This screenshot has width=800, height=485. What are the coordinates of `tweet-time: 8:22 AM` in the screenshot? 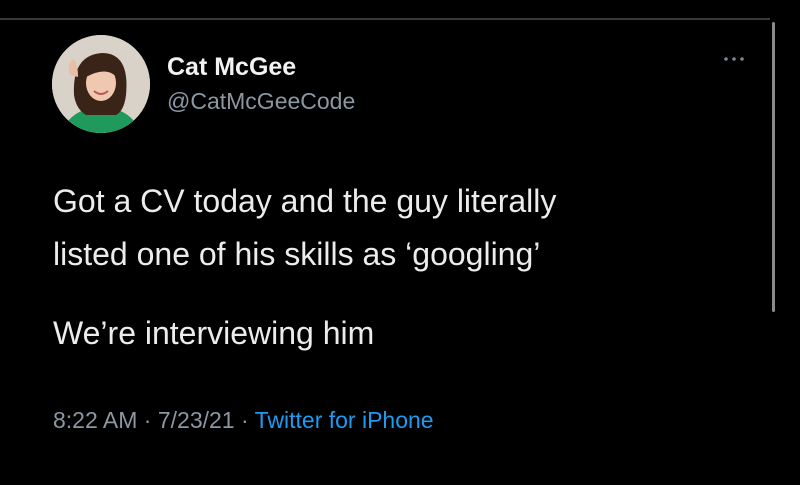 It's located at (95, 420).